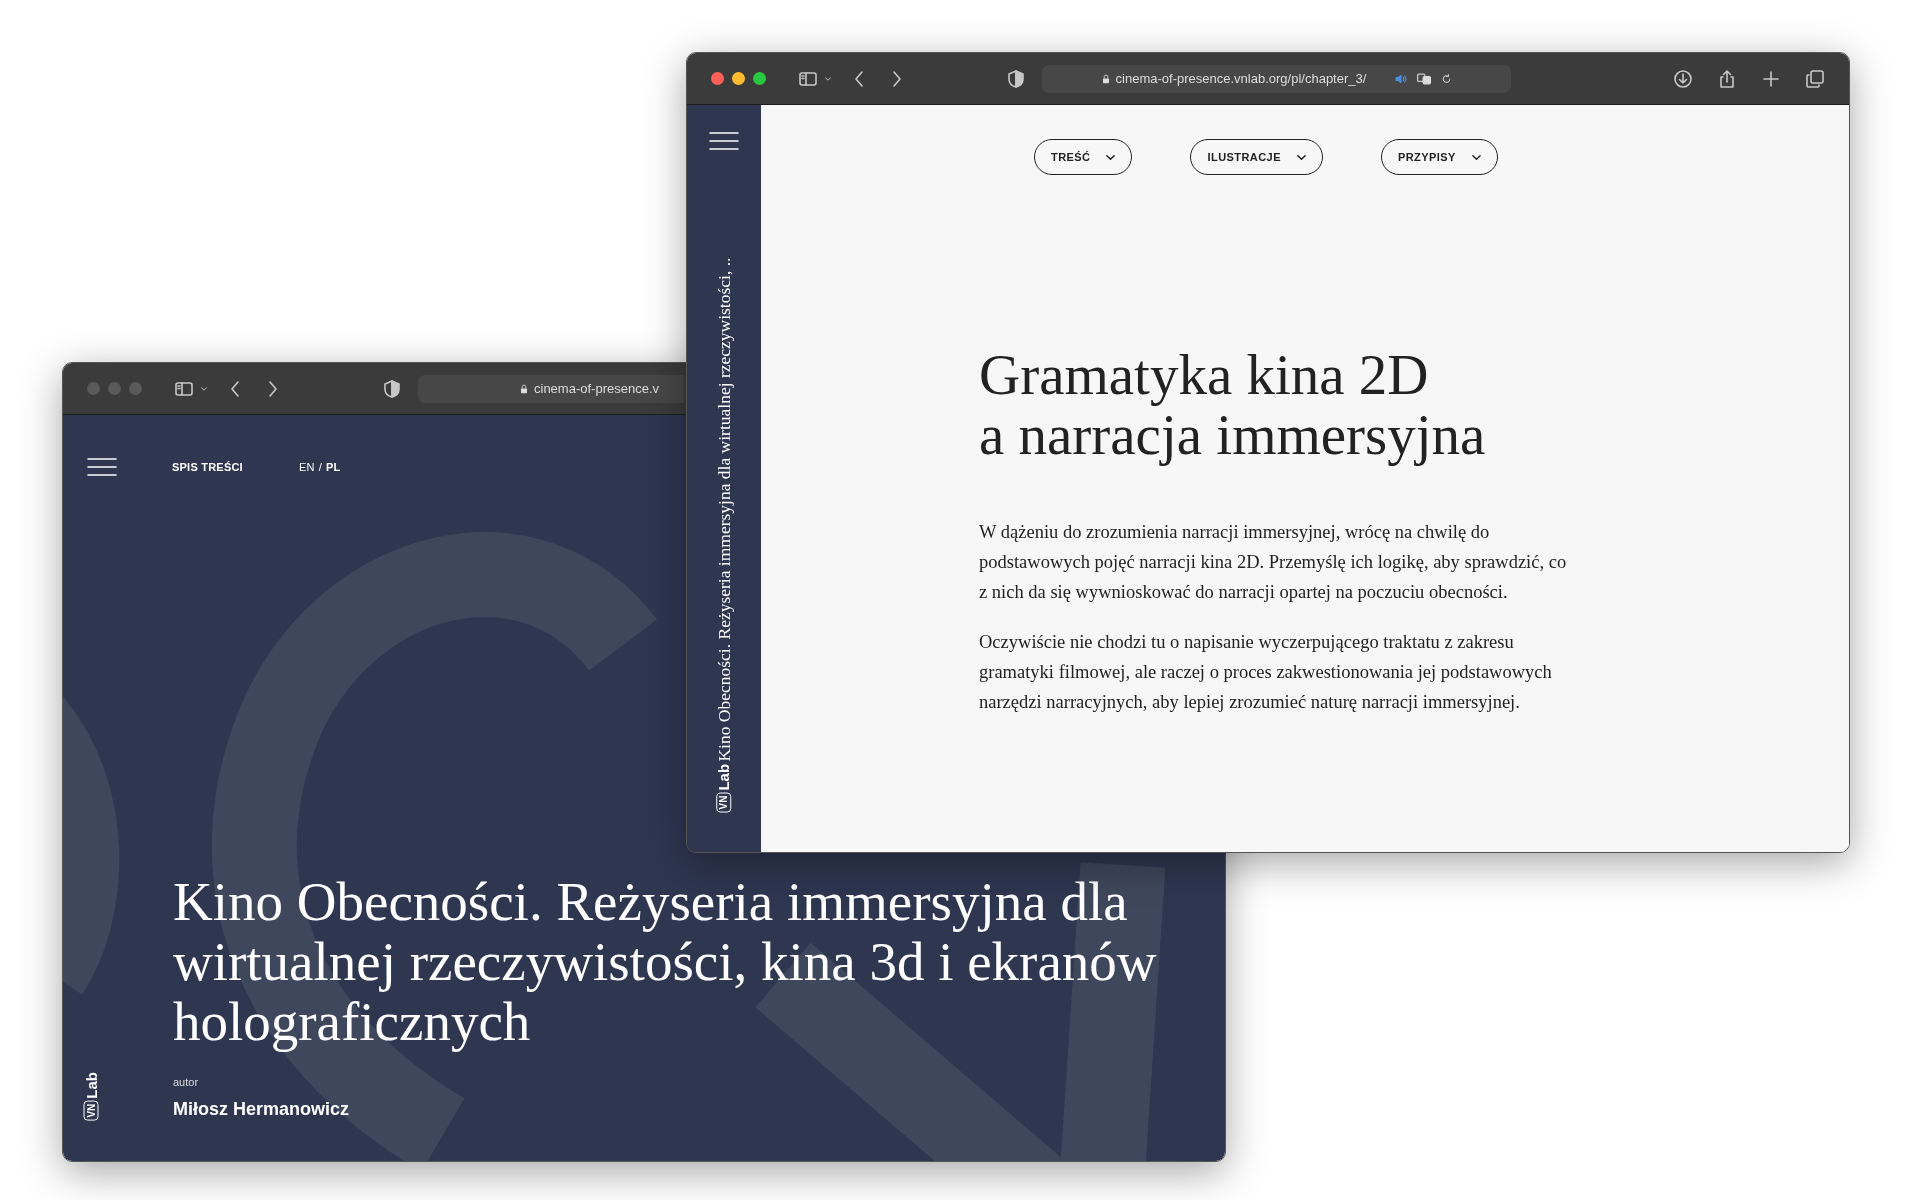 This screenshot has width=1920, height=1200. Describe the element at coordinates (1233, 405) in the screenshot. I see `chapter-heading: Gramatyka kina 2D a narracja immersyjna` at that location.